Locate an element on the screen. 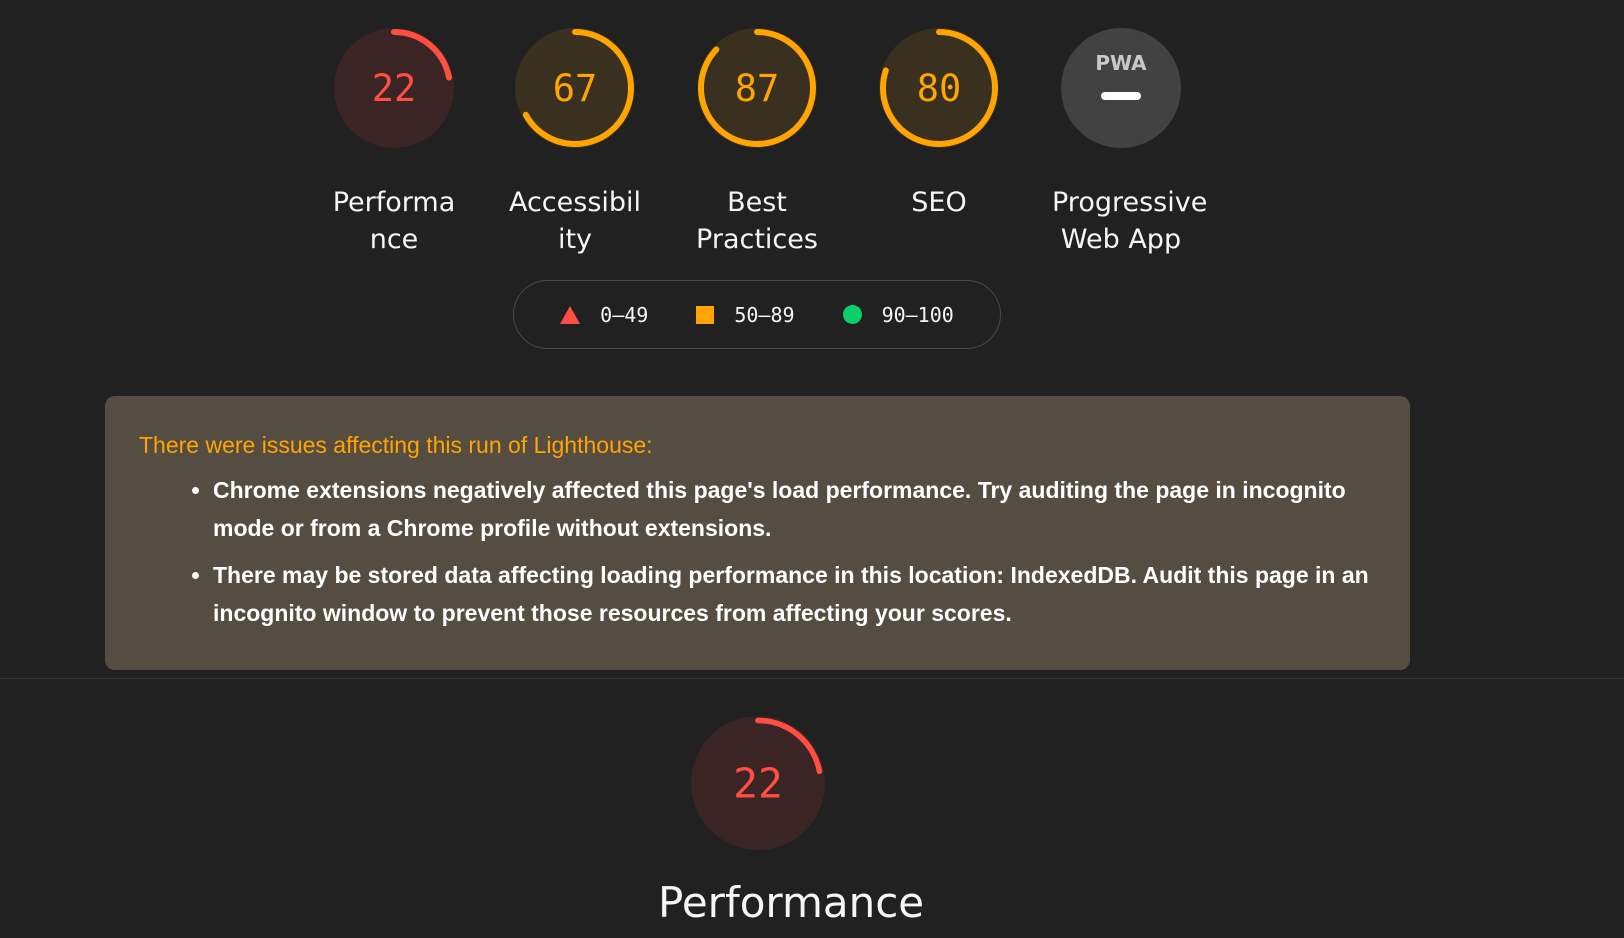  gauge-performance: 22 Performance is located at coordinates (394, 143).